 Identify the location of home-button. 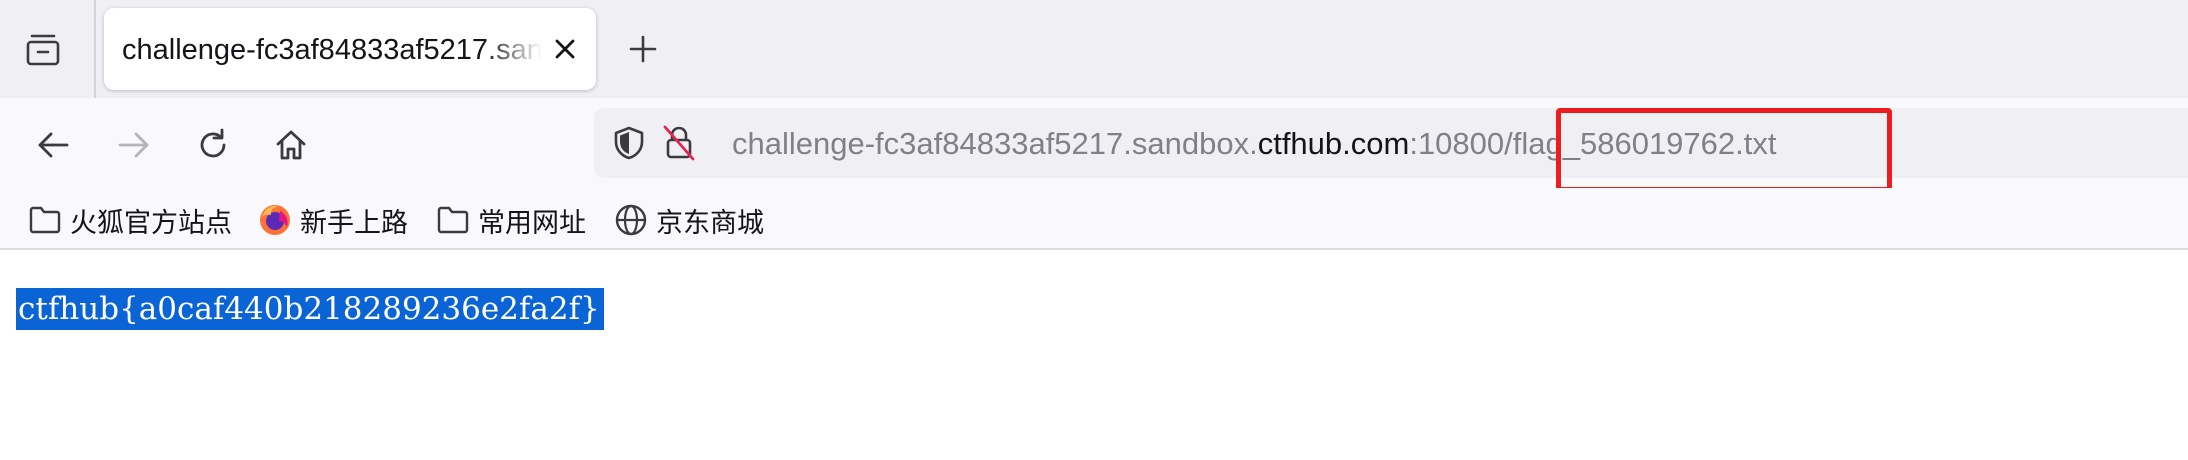
(291, 145).